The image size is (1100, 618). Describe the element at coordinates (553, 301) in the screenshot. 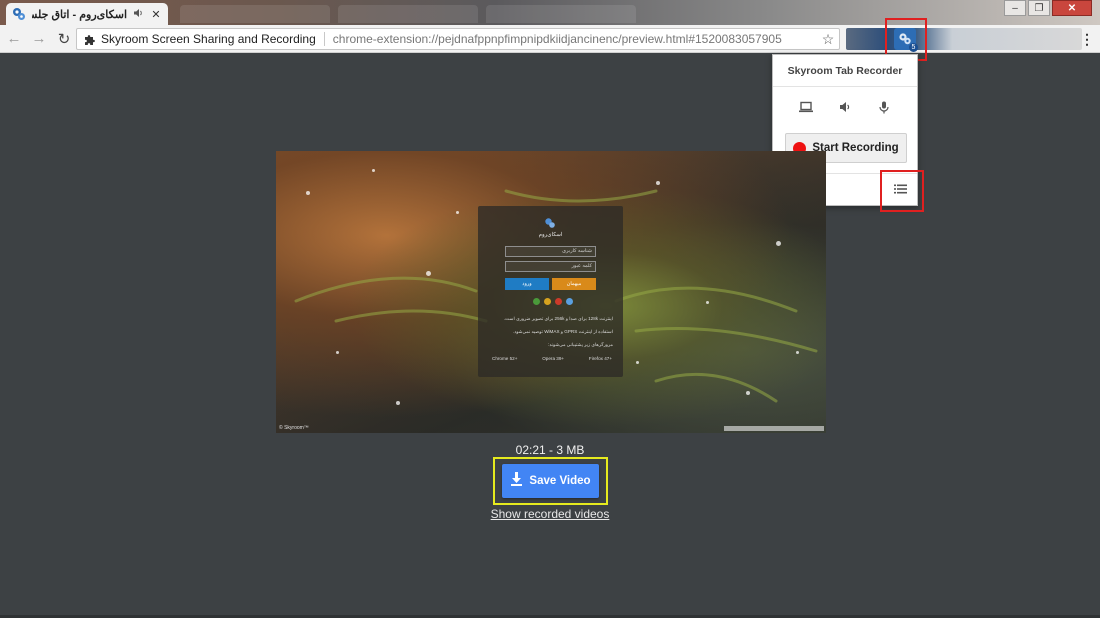

I see `browser-icons` at that location.